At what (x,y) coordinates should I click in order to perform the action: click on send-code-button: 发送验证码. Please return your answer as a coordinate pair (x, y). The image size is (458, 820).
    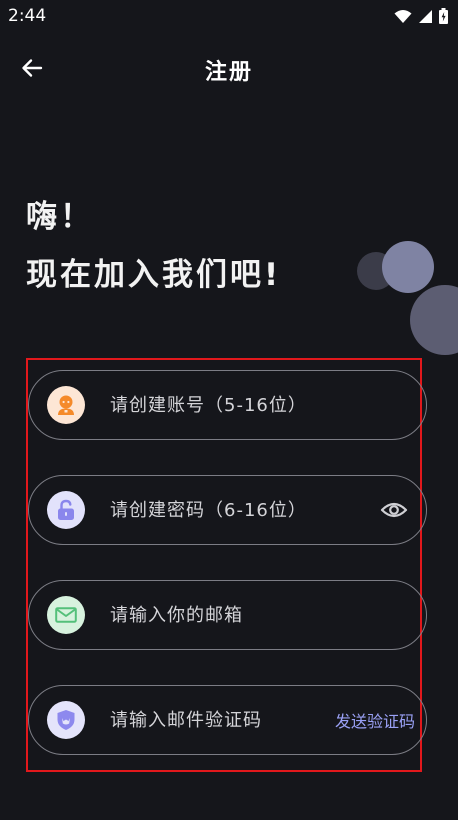
    Looking at the image, I should click on (375, 720).